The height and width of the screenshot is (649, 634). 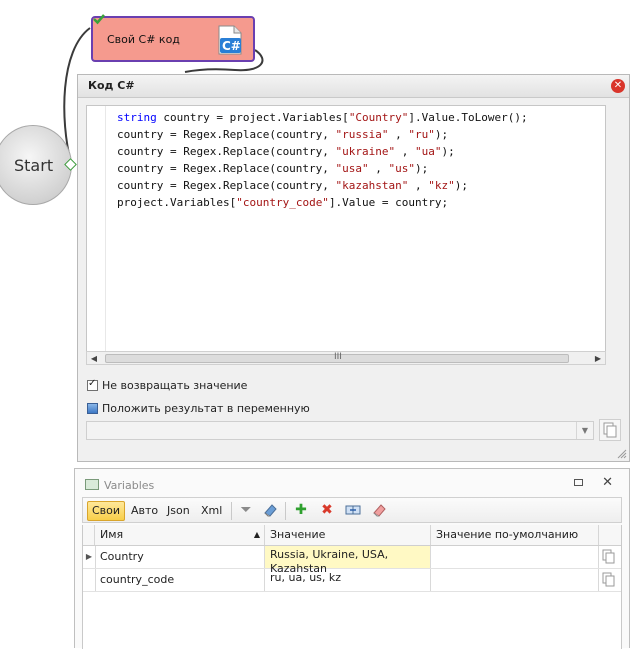 I want to click on tab-json: Json, so click(x=178, y=511).